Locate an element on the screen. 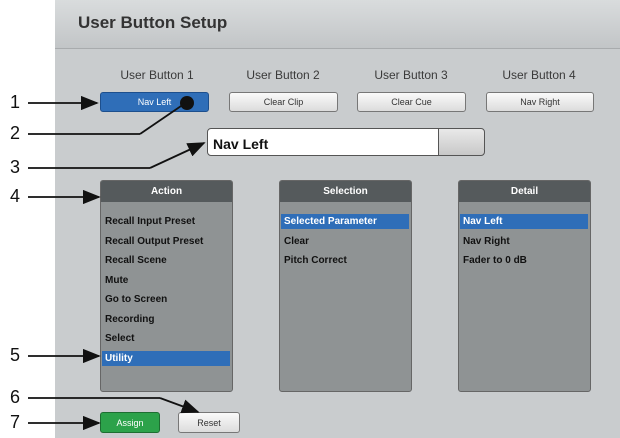  callout-line-3b is located at coordinates (177, 155).